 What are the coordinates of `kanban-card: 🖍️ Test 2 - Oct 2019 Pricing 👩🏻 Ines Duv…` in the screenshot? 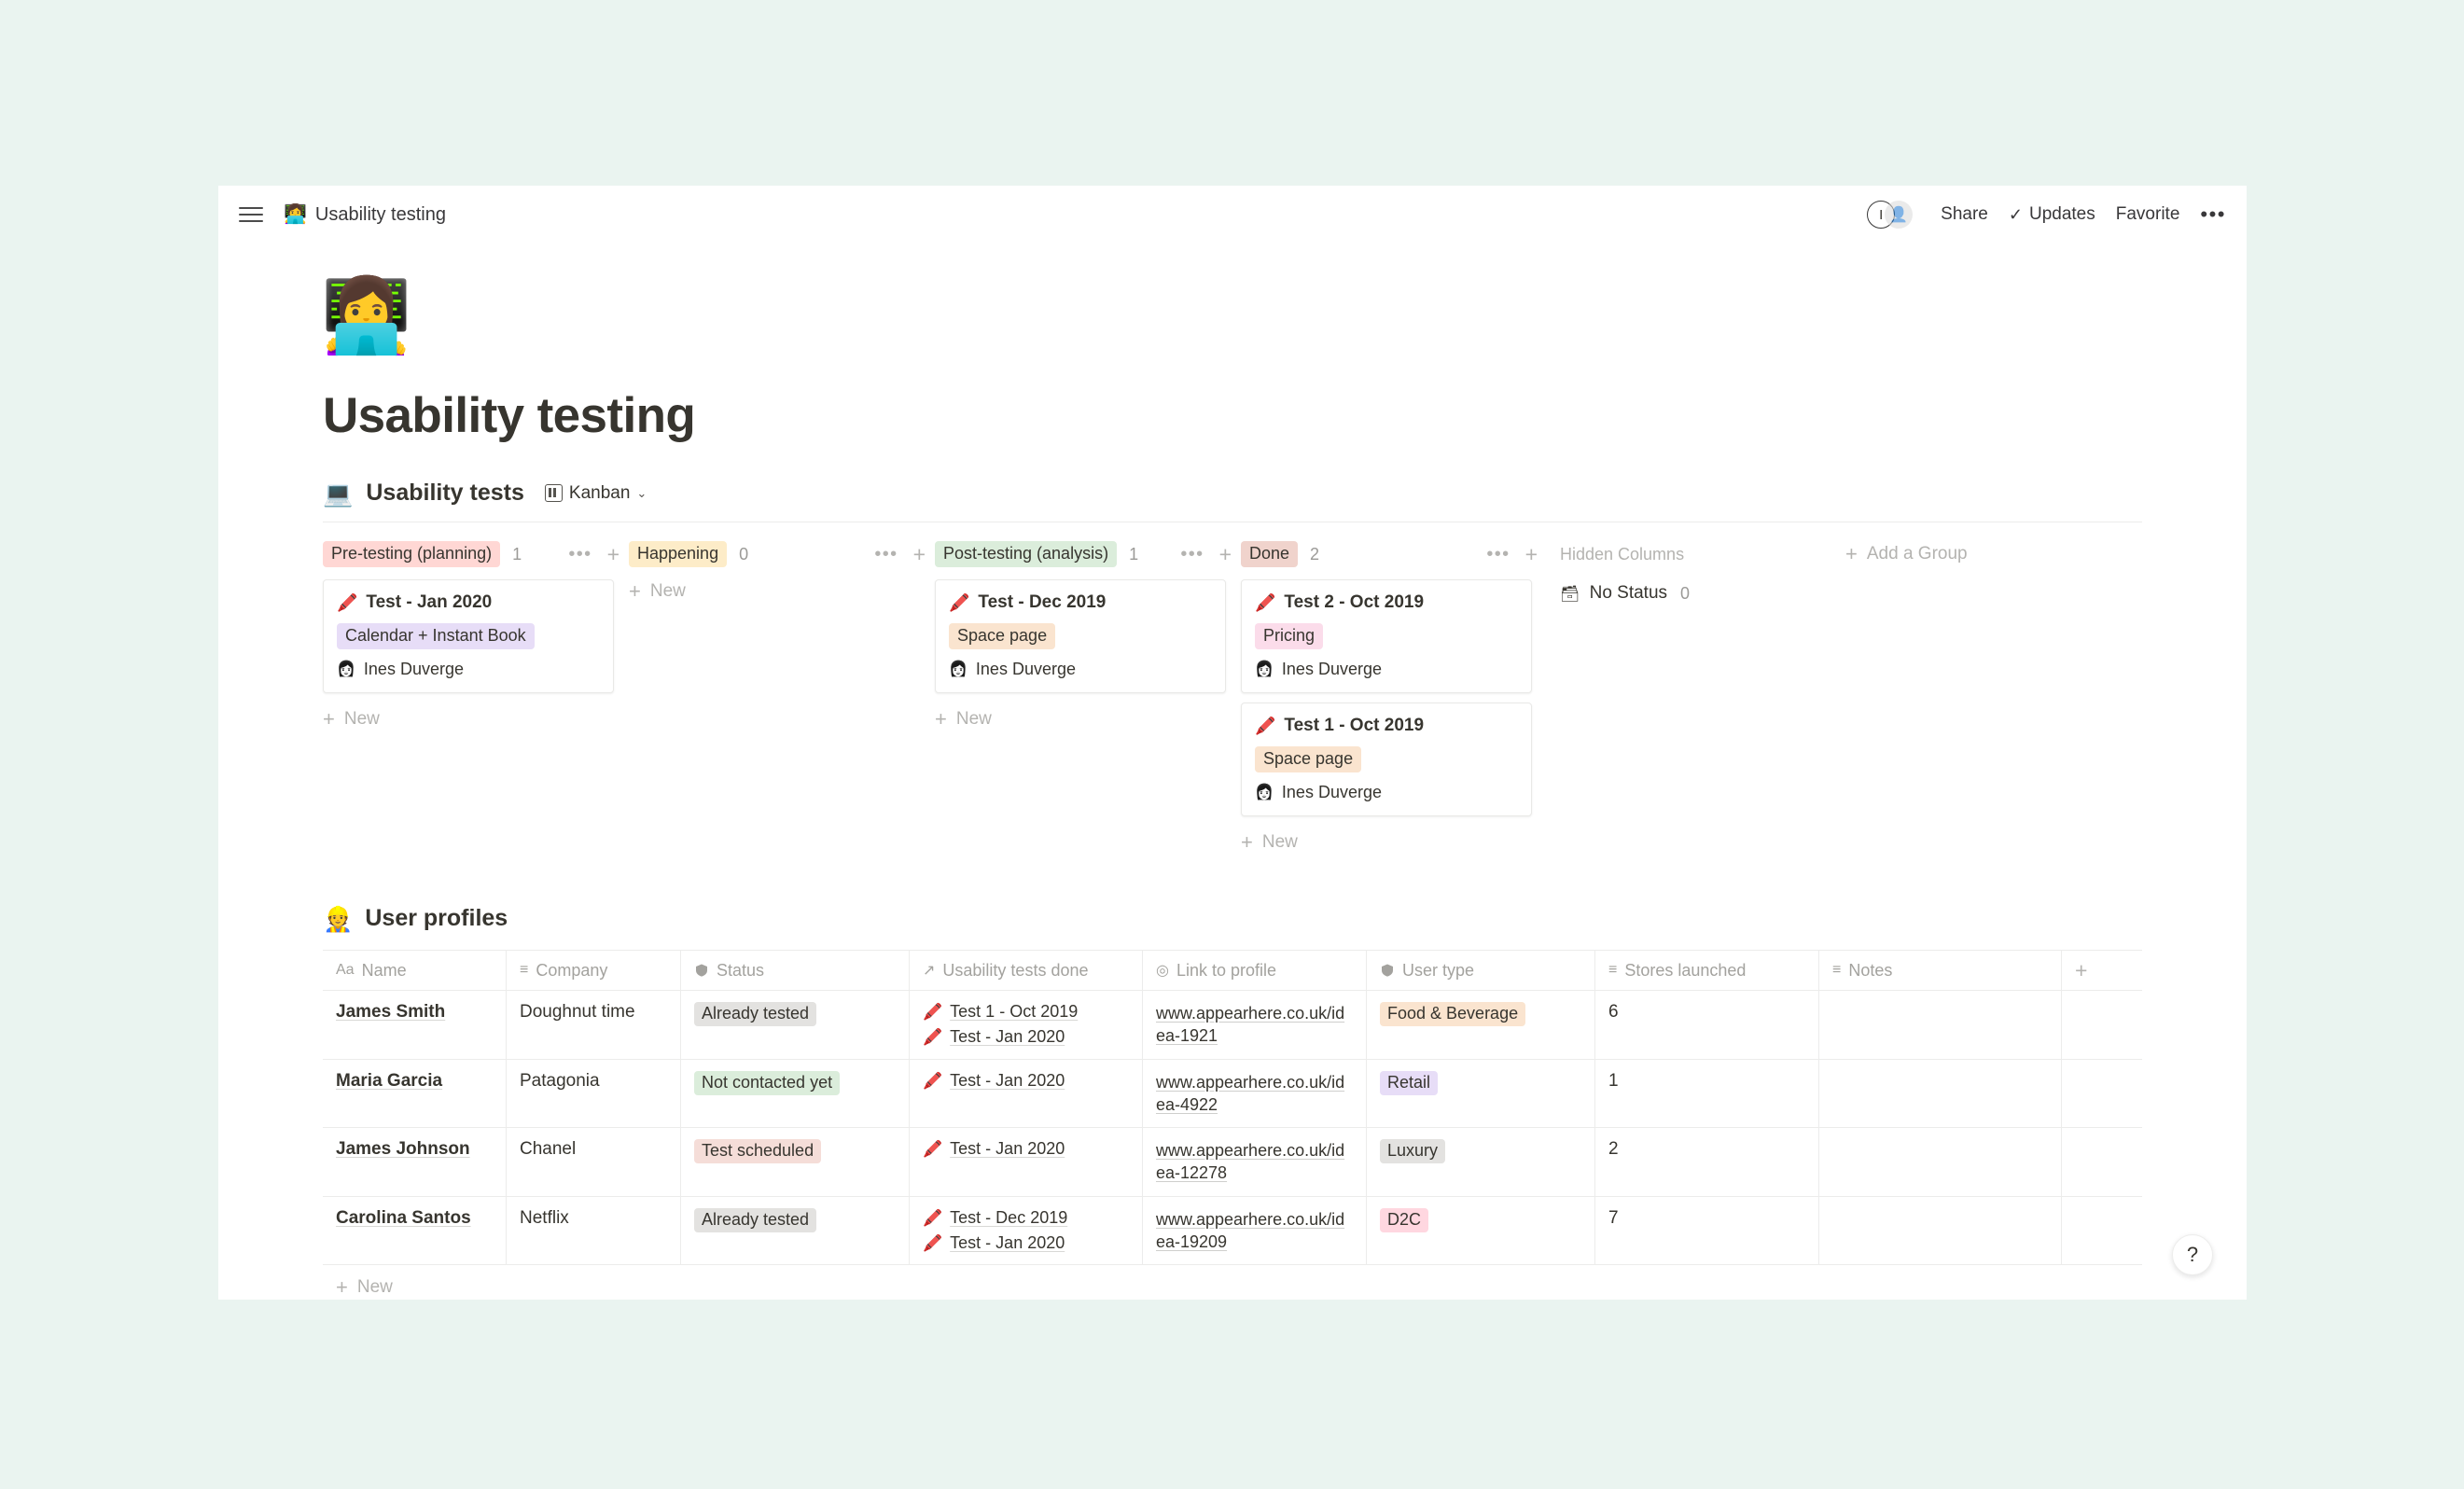 It's located at (1386, 636).